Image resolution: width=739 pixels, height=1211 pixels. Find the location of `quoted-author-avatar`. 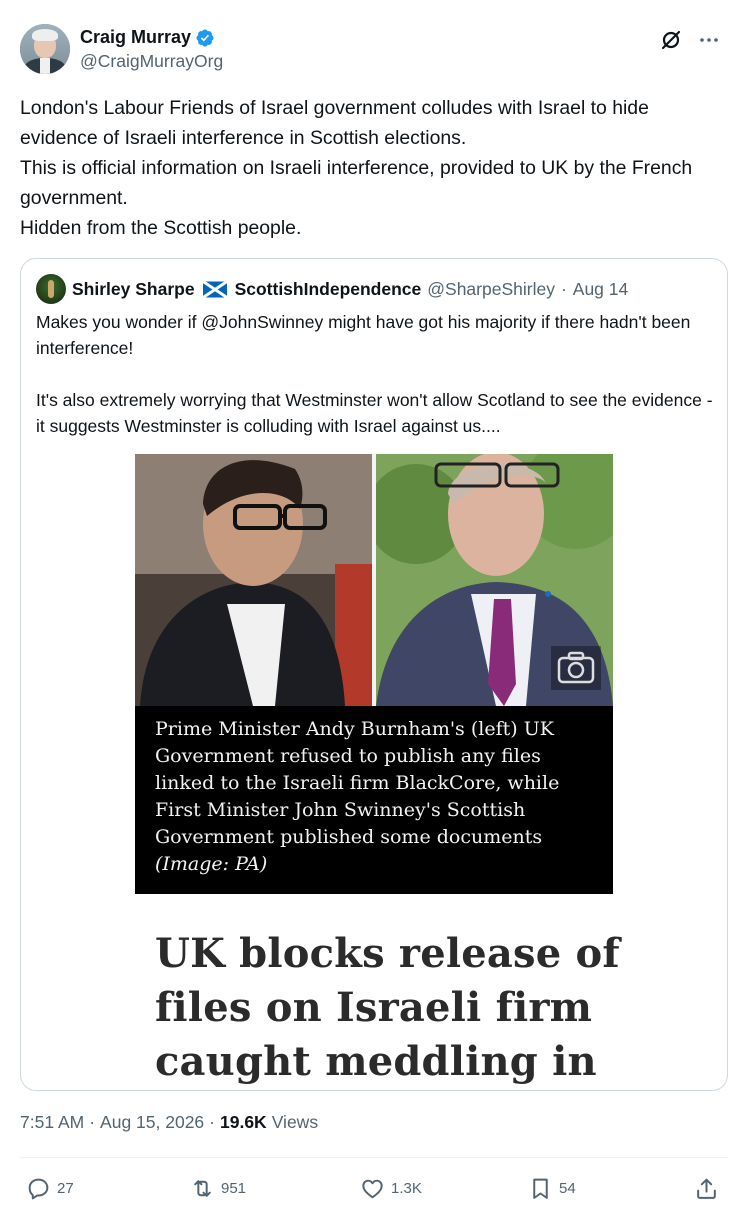

quoted-author-avatar is located at coordinates (51, 289).